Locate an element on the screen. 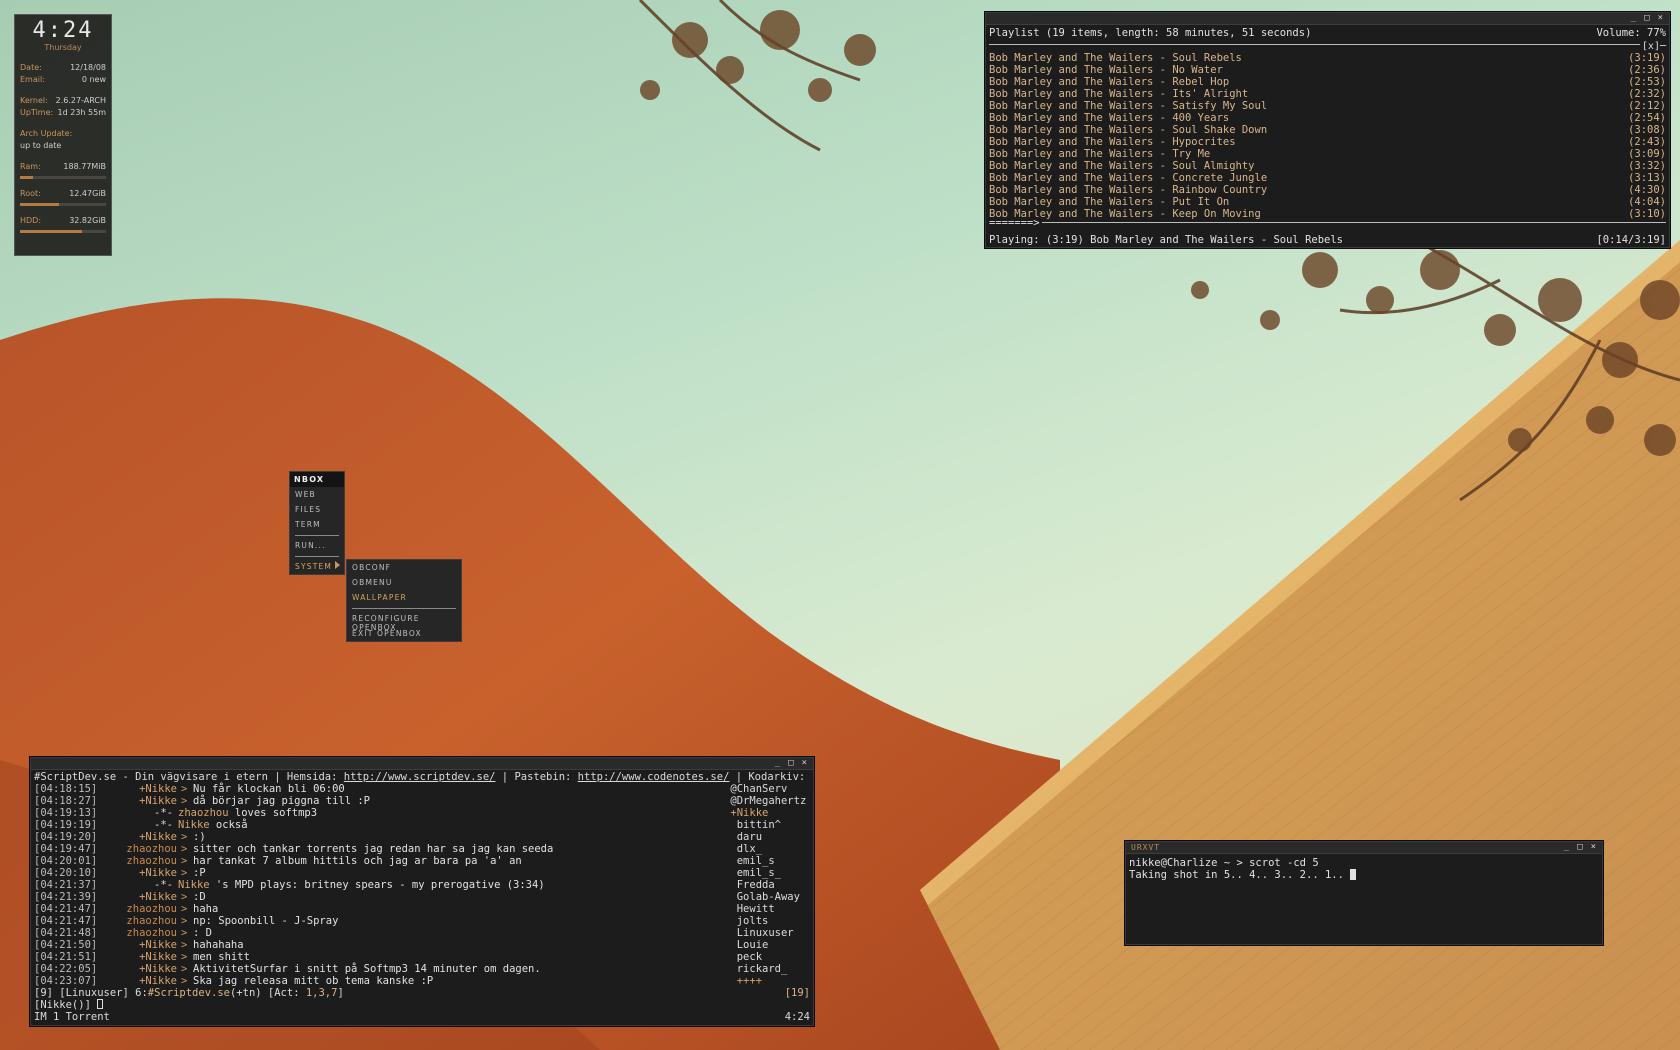  conky-day: Thursday is located at coordinates (63, 47).